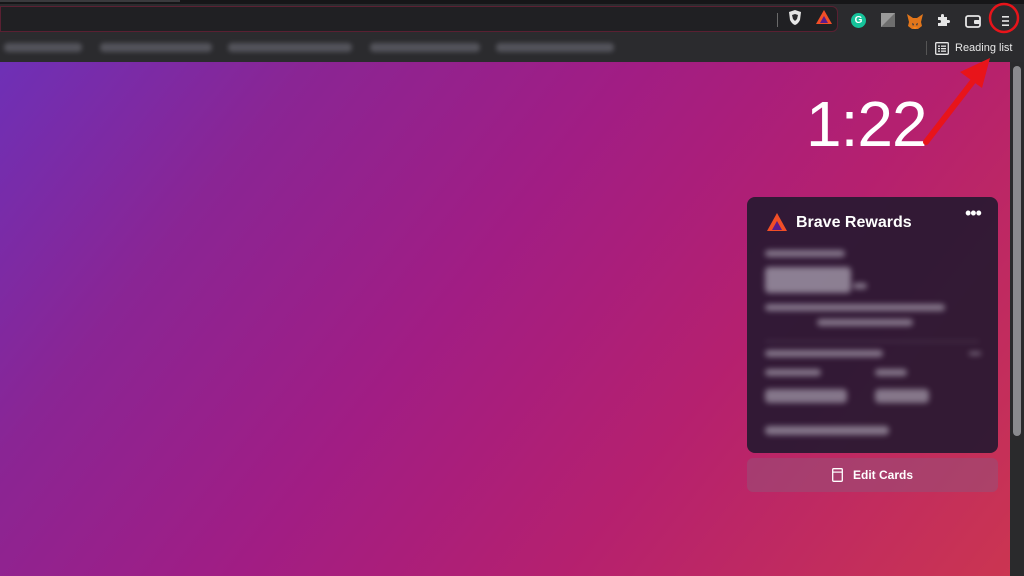 The image size is (1024, 576). I want to click on wallet-icon, so click(973, 21).